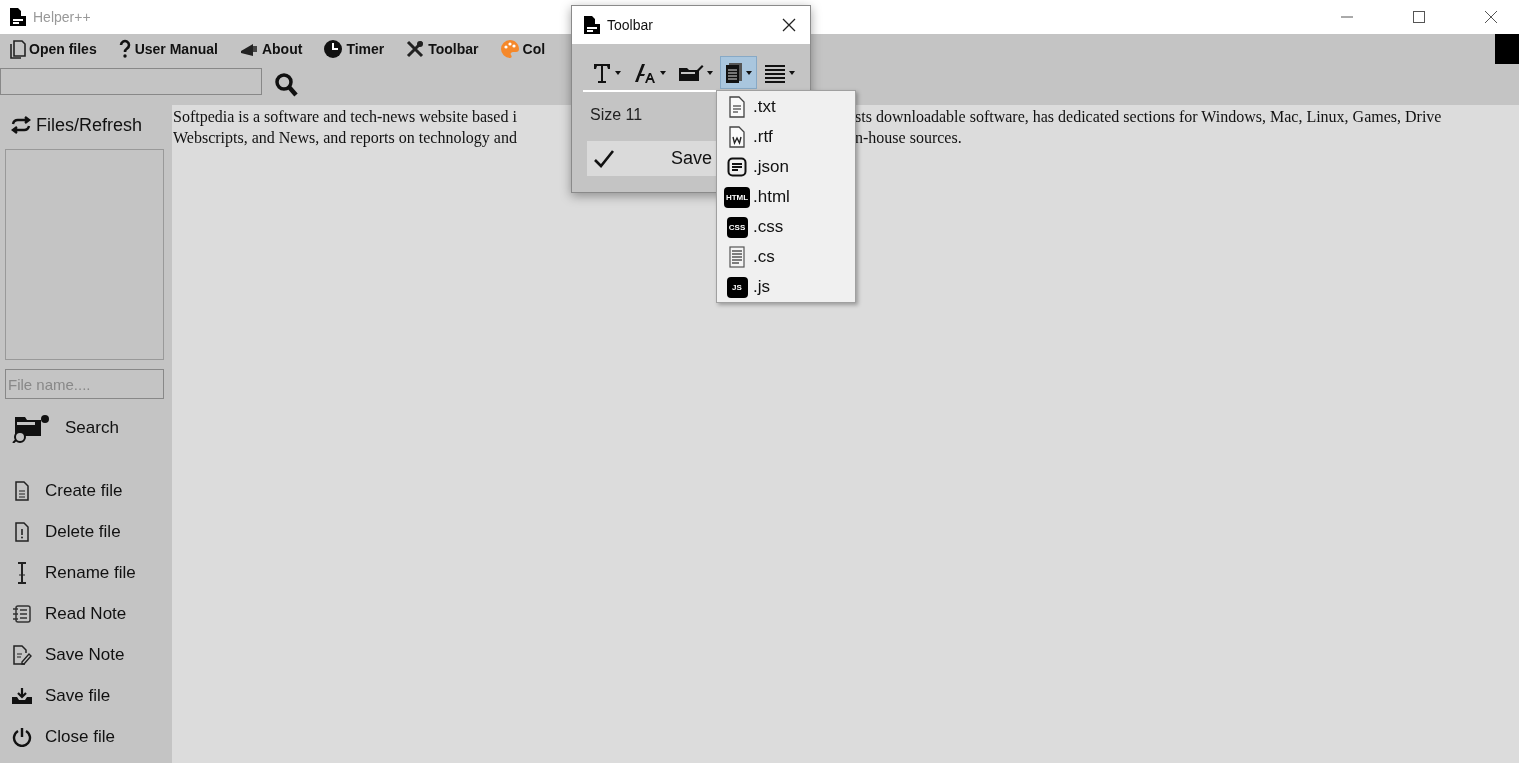 The width and height of the screenshot is (1519, 763). Describe the element at coordinates (68, 655) in the screenshot. I see `sidebar-item: Save Note` at that location.